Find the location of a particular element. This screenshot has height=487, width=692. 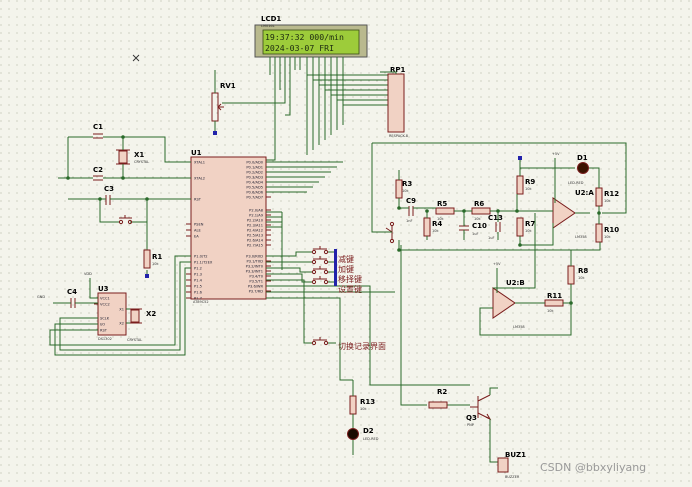

c13-ref: C13 is located at coordinates (495, 218).